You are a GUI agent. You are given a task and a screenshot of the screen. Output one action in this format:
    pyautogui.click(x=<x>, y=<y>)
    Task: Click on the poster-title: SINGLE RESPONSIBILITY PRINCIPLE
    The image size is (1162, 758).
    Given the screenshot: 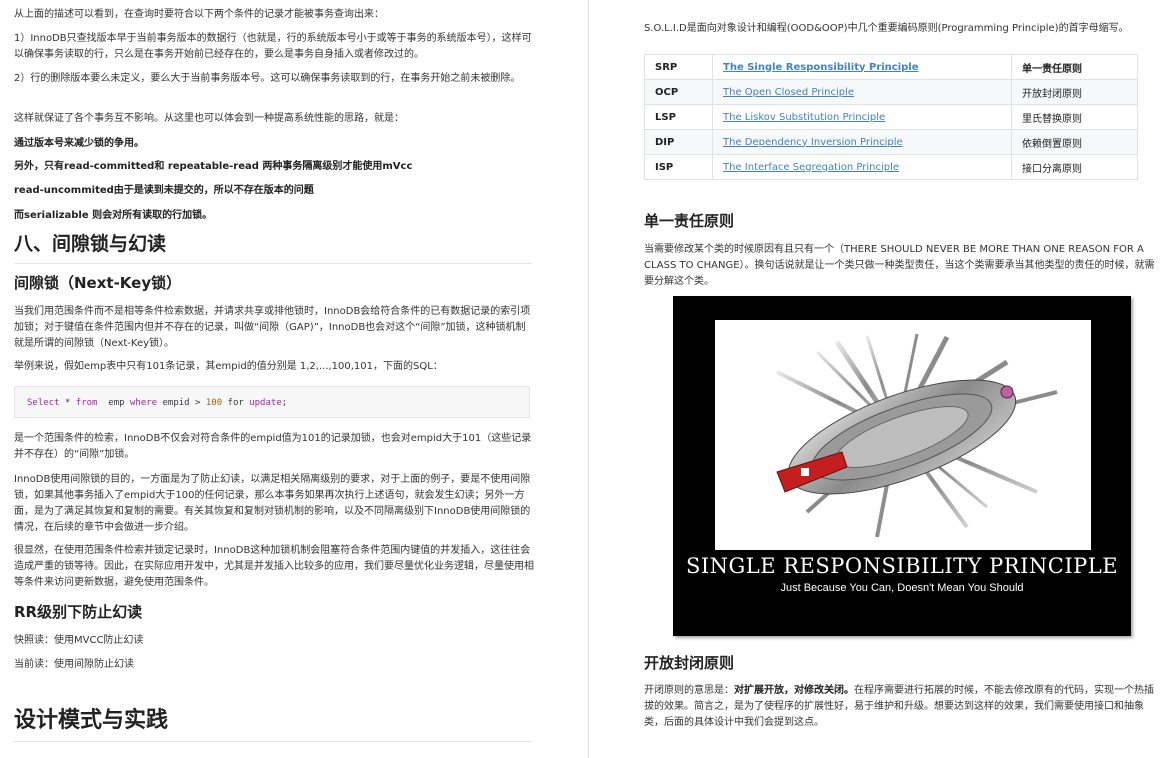 What is the action you would take?
    pyautogui.click(x=902, y=566)
    